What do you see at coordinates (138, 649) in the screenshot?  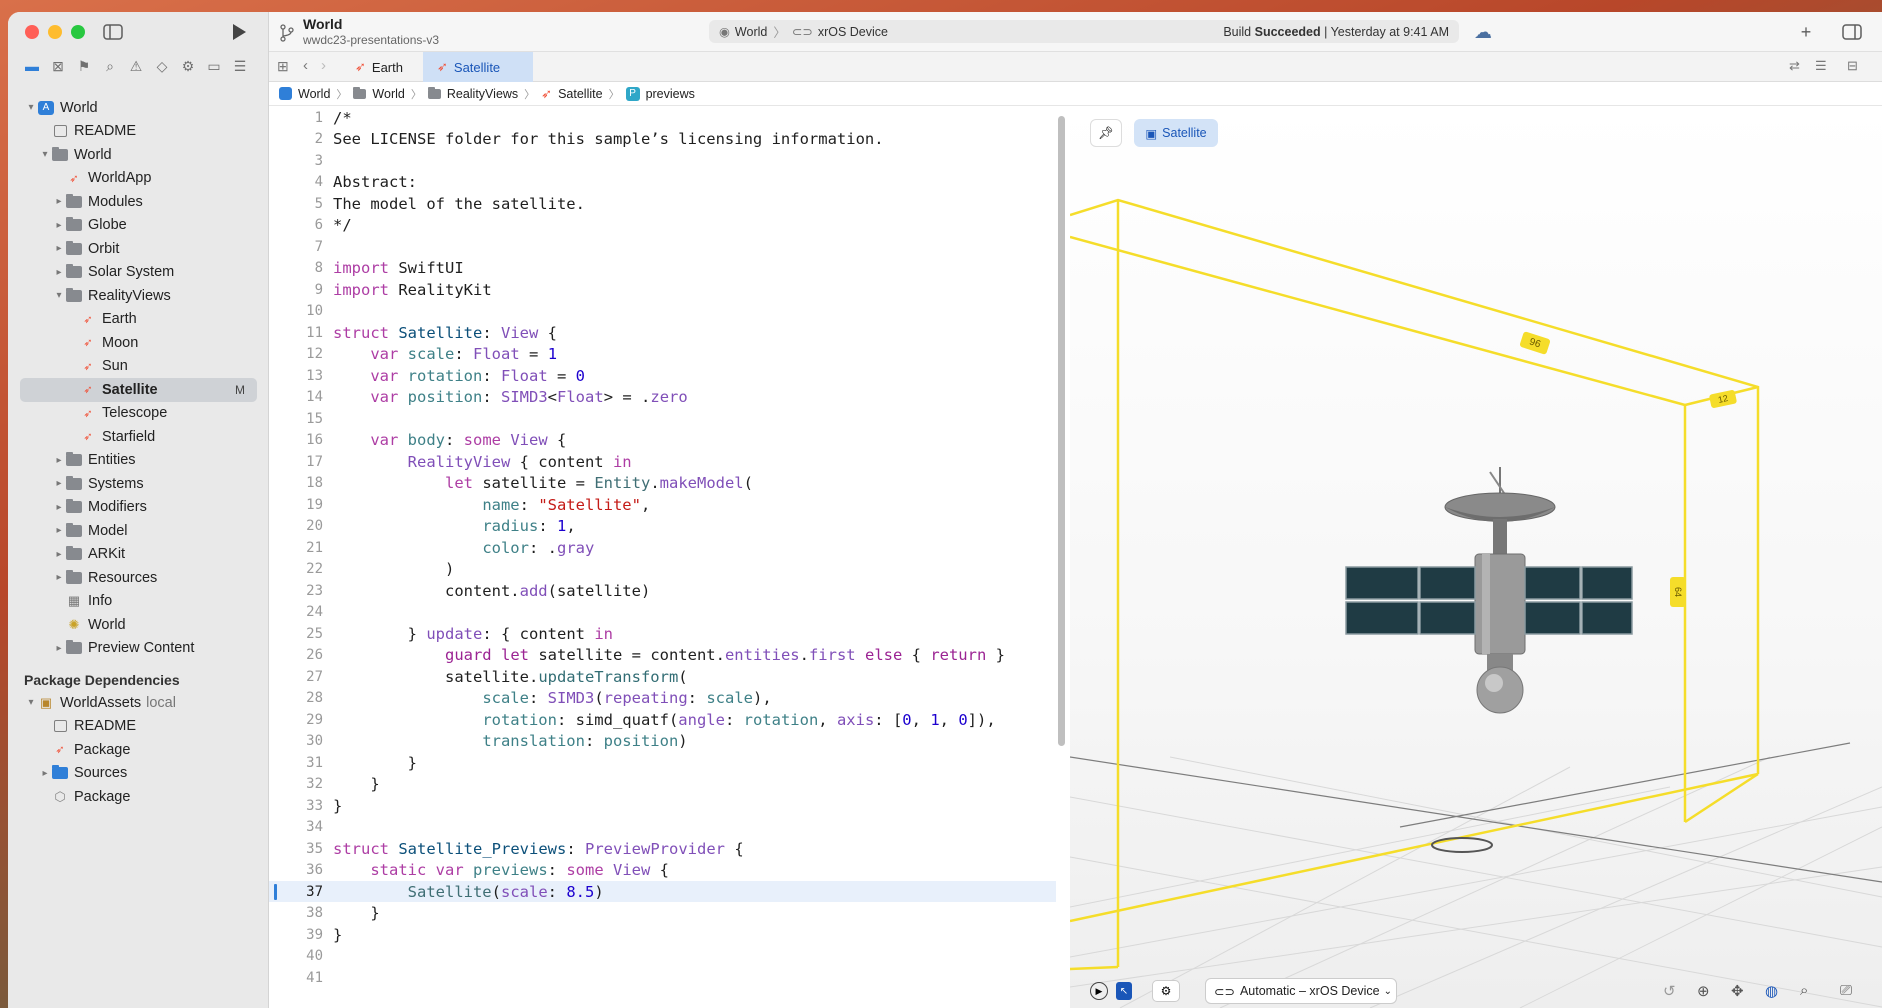 I see `tree-item-preview-content: ▸ Preview Content` at bounding box center [138, 649].